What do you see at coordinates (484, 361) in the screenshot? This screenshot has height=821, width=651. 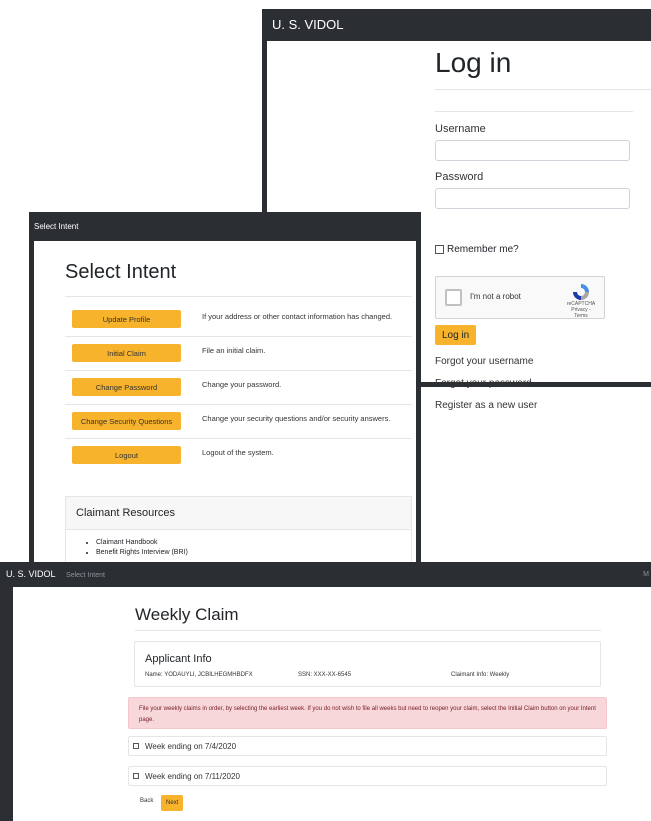 I see `forgot-username-link: Forgot your username` at bounding box center [484, 361].